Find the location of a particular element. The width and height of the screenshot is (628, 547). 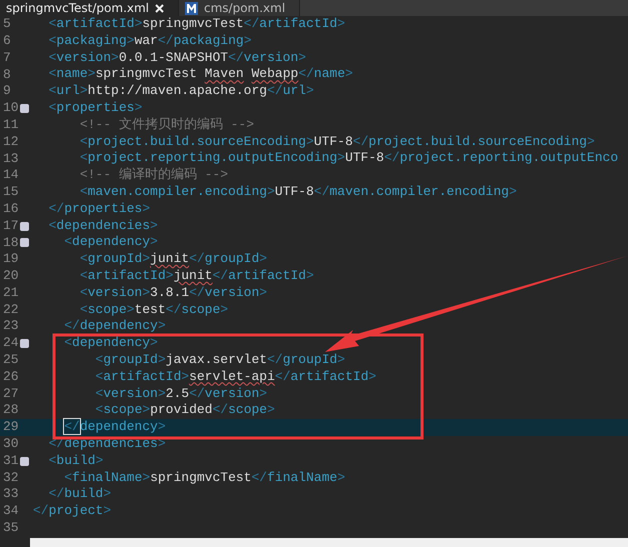

element-value: servlet-api is located at coordinates (232, 377).